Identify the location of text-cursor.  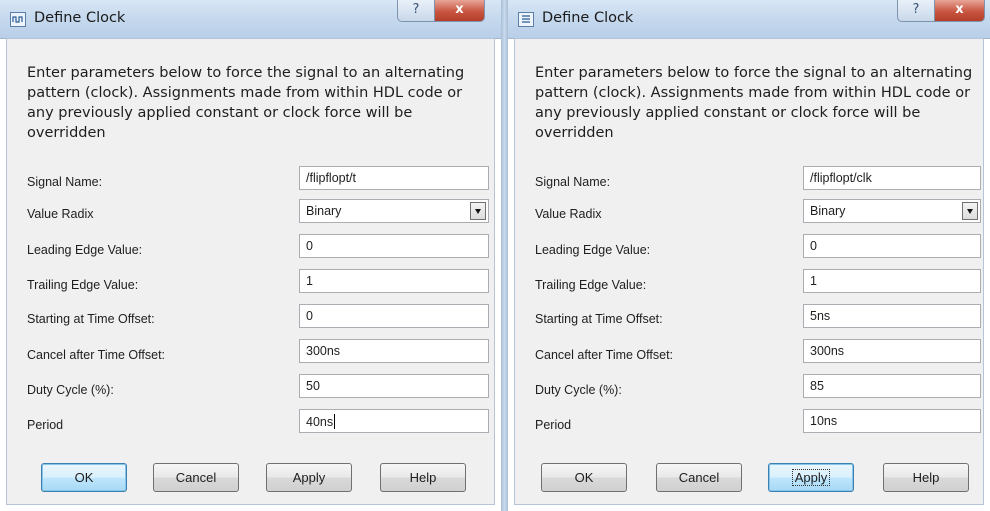
(335, 421).